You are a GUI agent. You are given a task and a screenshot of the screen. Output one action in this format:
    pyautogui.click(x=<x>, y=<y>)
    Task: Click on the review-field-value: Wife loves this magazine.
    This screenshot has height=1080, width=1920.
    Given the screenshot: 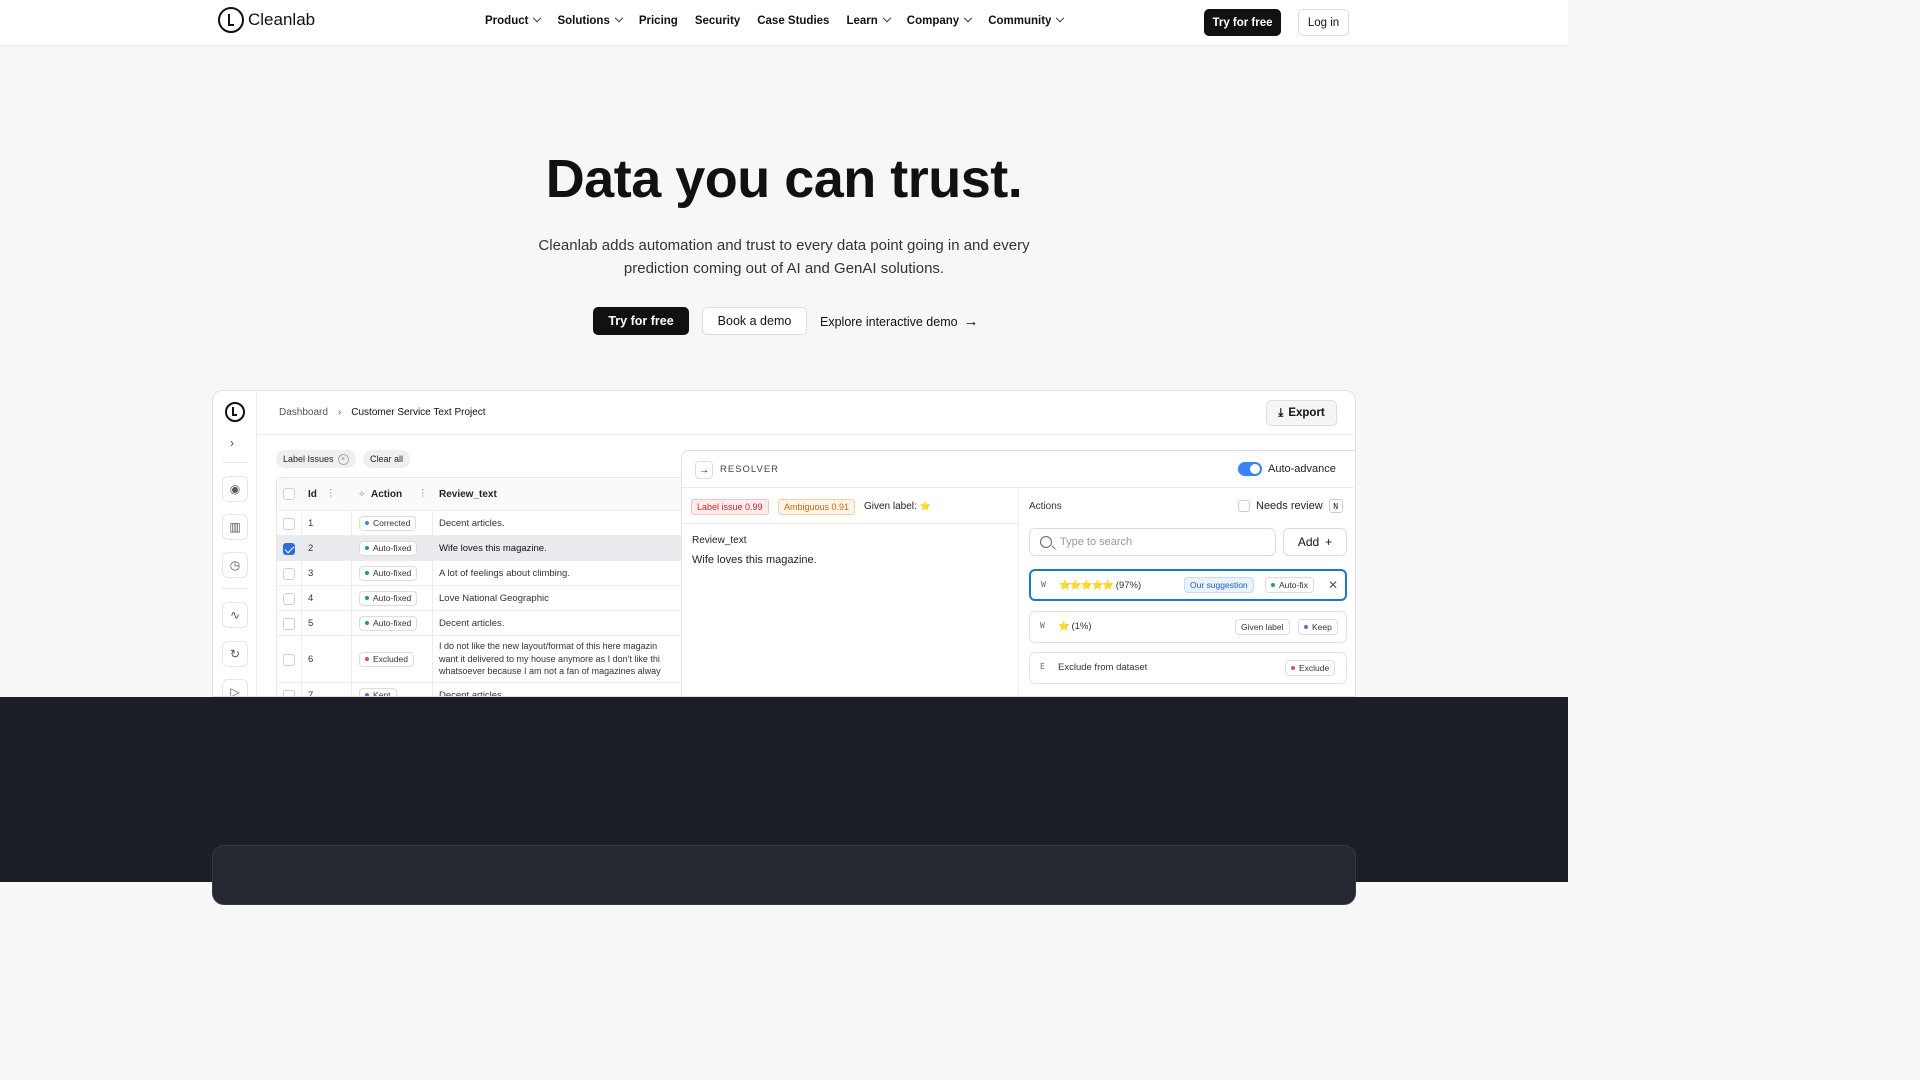 What is the action you would take?
    pyautogui.click(x=754, y=560)
    